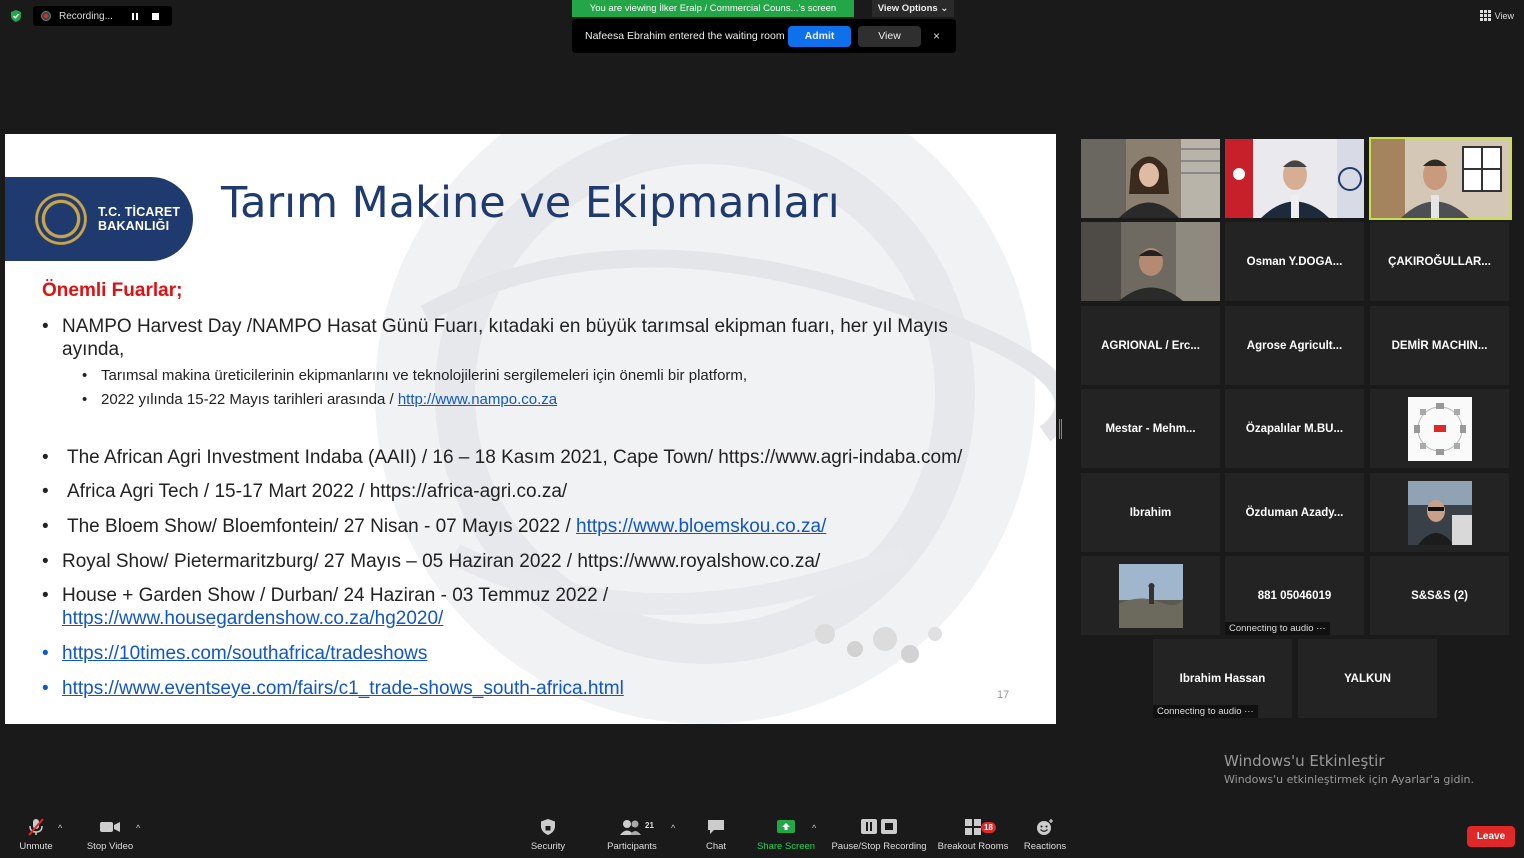 This screenshot has width=1524, height=858. I want to click on breakout-rooms-button: Breakout Rooms, so click(973, 835).